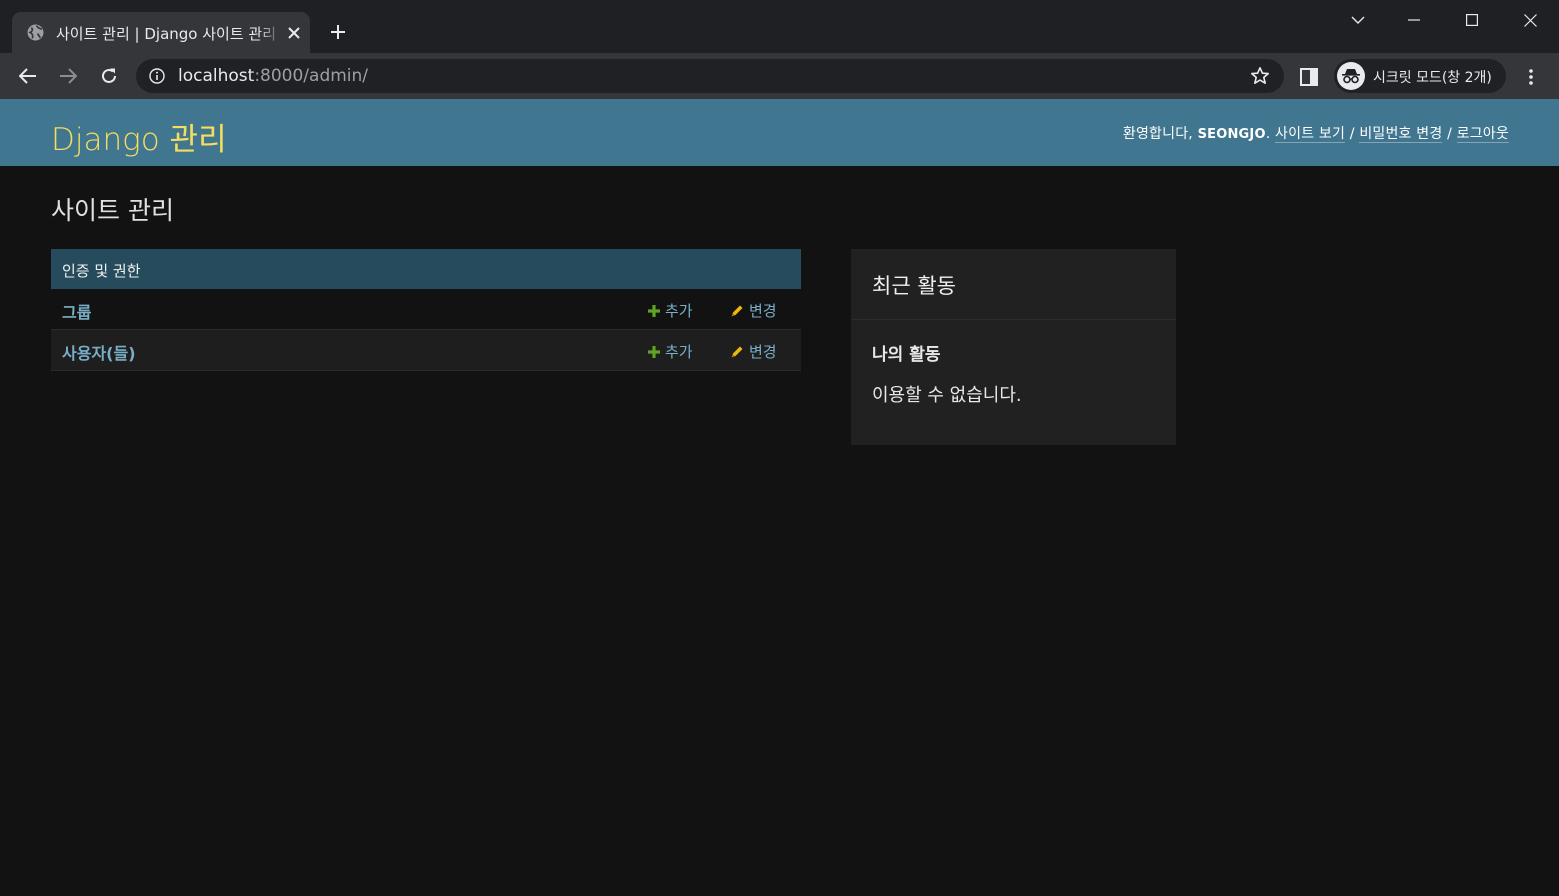 This screenshot has width=1559, height=896. What do you see at coordinates (294, 33) in the screenshot?
I see `tab-close-icon` at bounding box center [294, 33].